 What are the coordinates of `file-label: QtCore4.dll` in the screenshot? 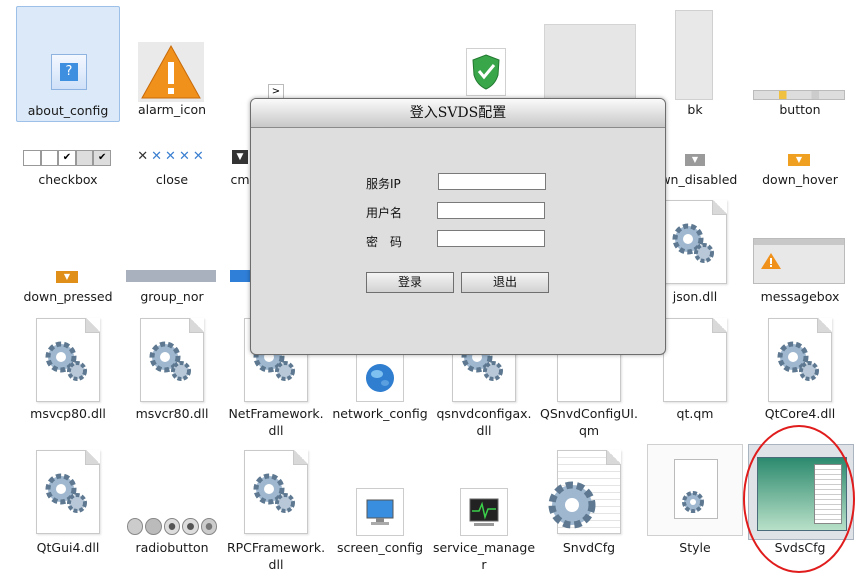 It's located at (800, 413).